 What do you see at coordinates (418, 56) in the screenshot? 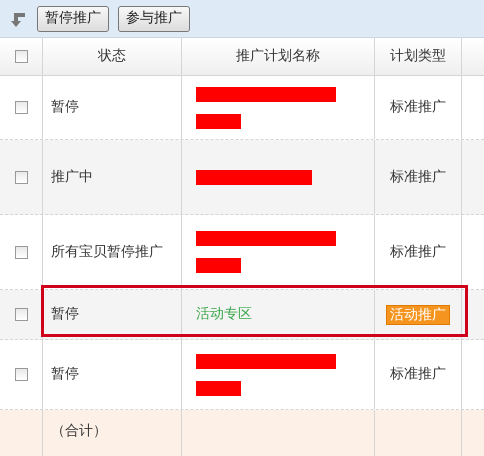
I see `column-header: 计划类型` at bounding box center [418, 56].